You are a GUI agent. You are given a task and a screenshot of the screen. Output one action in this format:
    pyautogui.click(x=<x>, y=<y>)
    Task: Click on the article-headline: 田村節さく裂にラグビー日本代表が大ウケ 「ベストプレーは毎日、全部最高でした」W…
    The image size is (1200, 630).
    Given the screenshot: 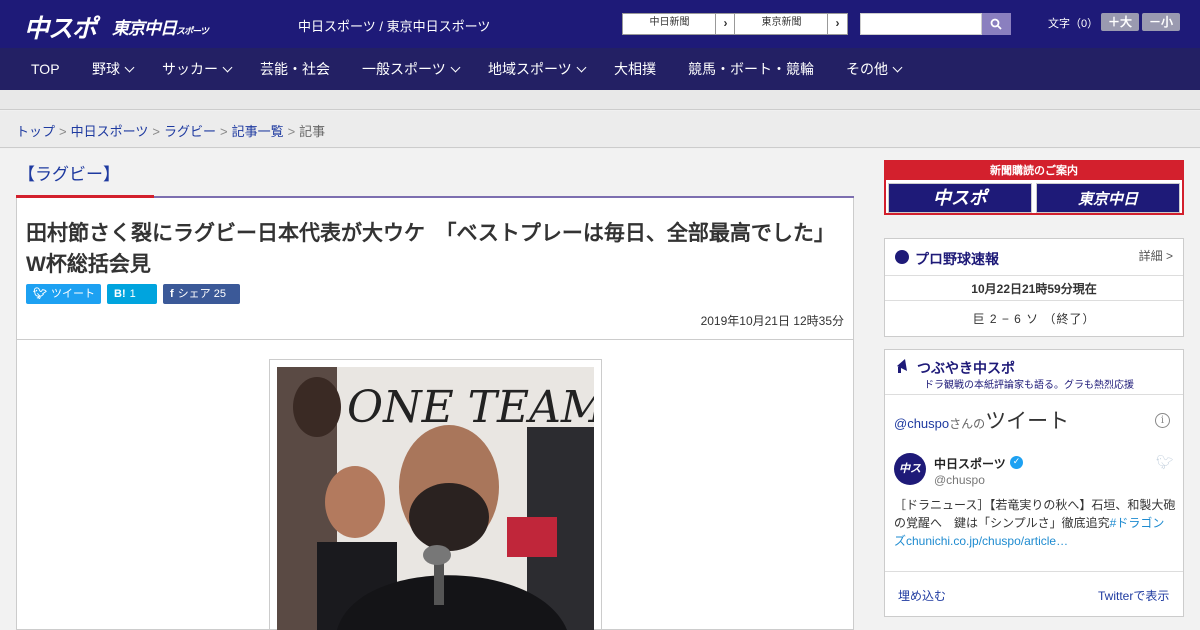 What is the action you would take?
    pyautogui.click(x=430, y=249)
    